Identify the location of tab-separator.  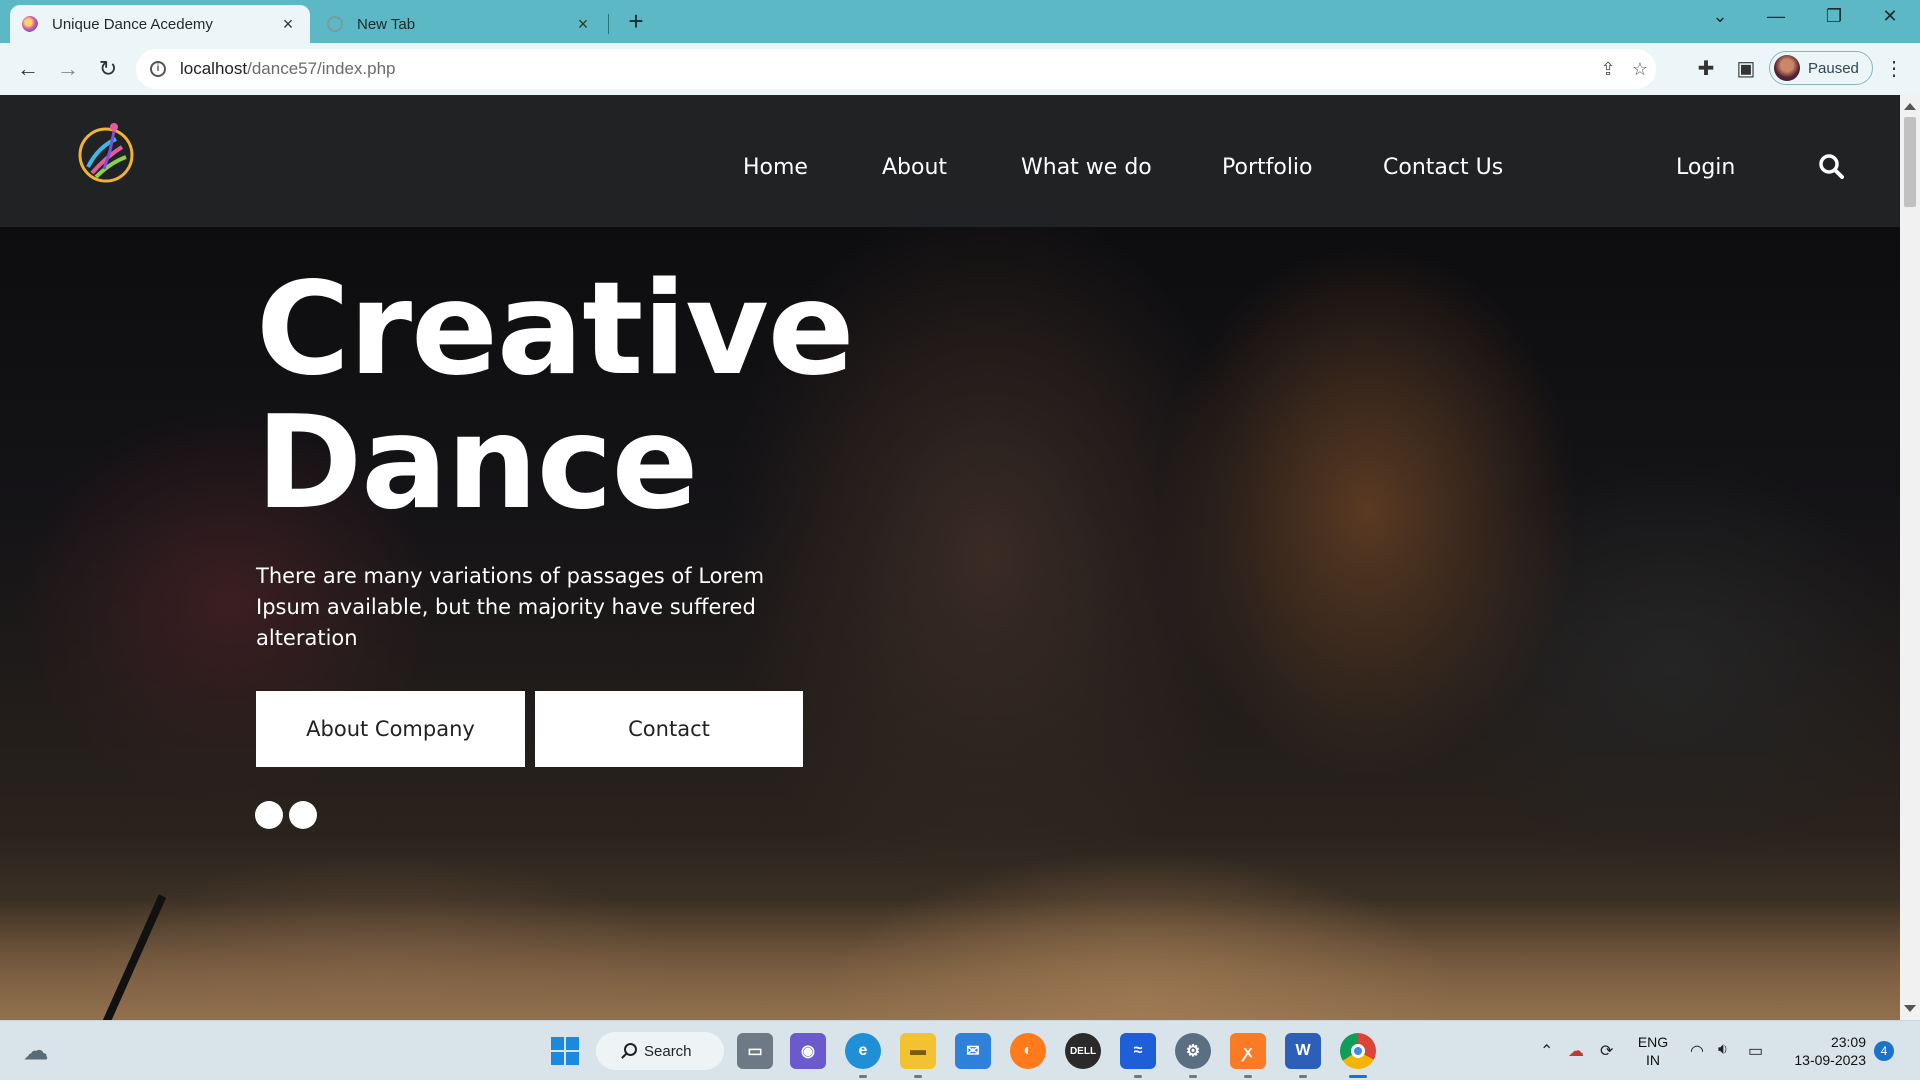
(608, 24).